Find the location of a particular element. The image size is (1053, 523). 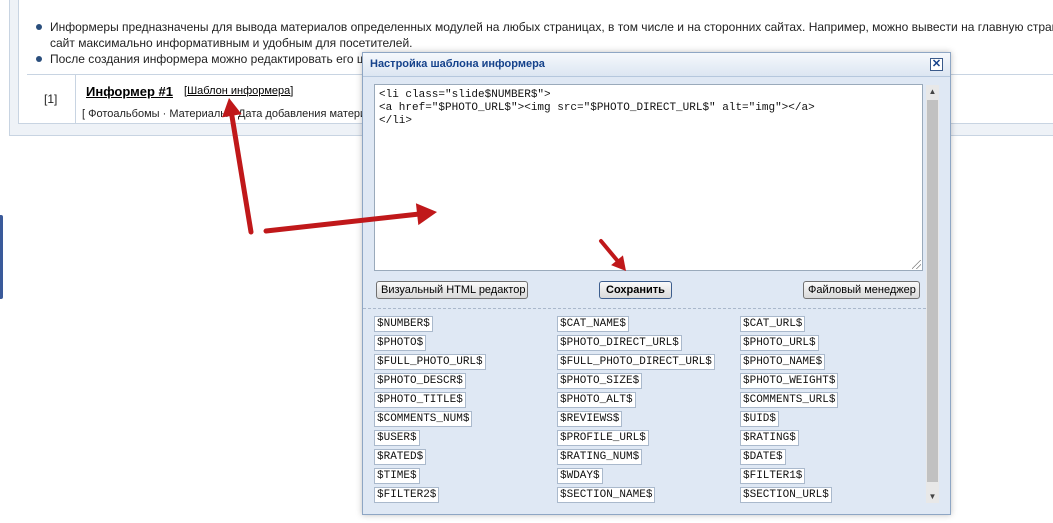

variable-chip: $NUMBER$ is located at coordinates (403, 324).